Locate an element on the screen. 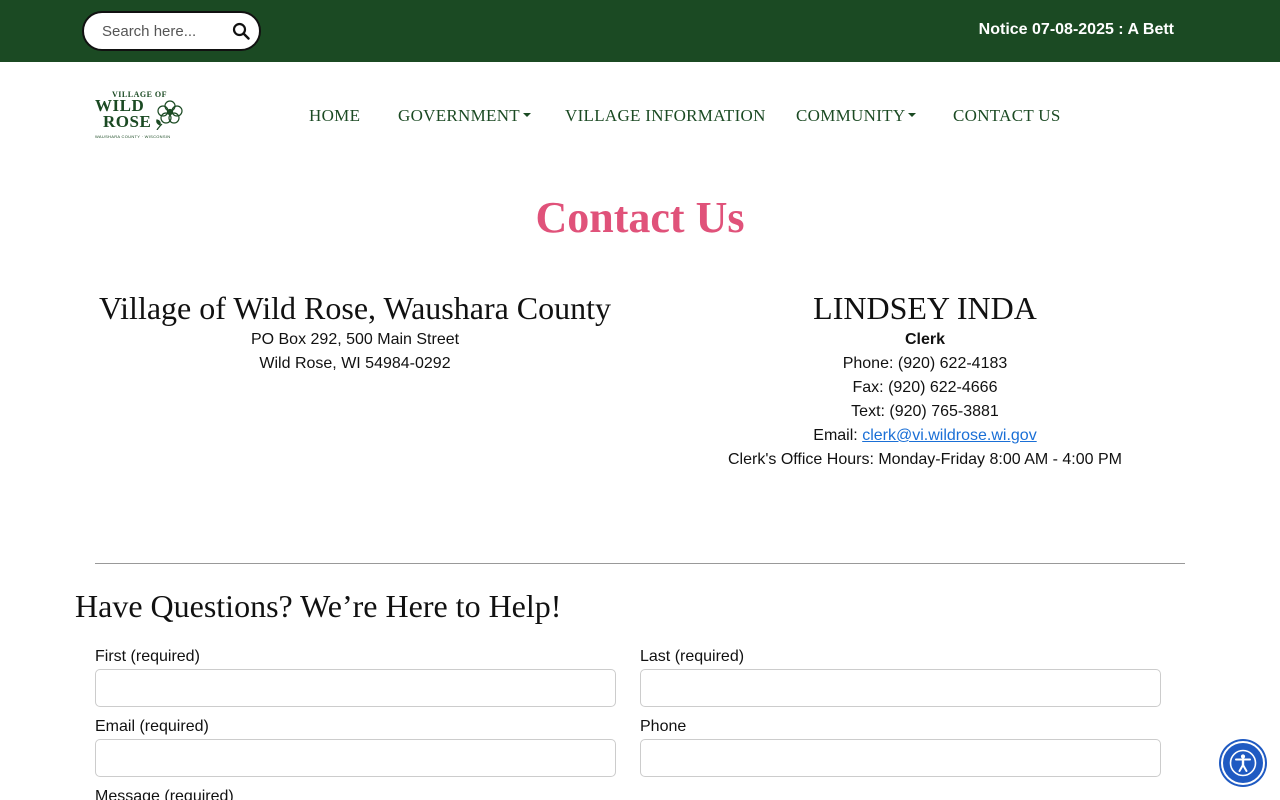  address-line-2: Wild Rose, WI 54984-0292 is located at coordinates (355, 363).